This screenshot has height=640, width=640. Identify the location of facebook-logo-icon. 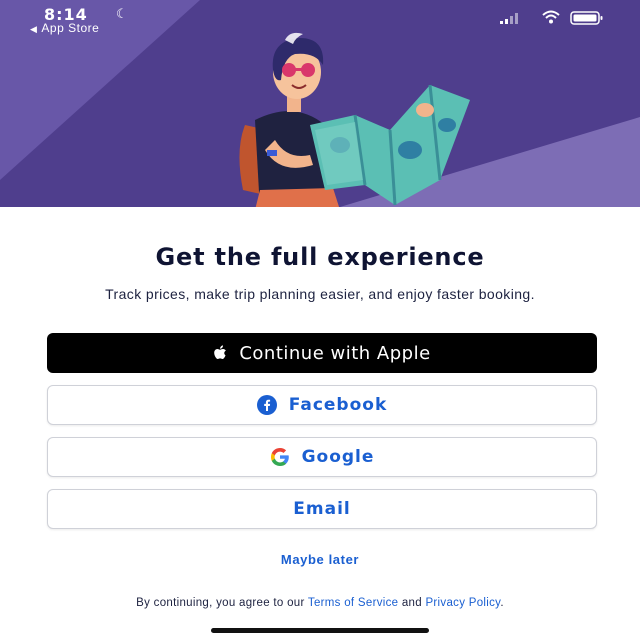
(266, 405).